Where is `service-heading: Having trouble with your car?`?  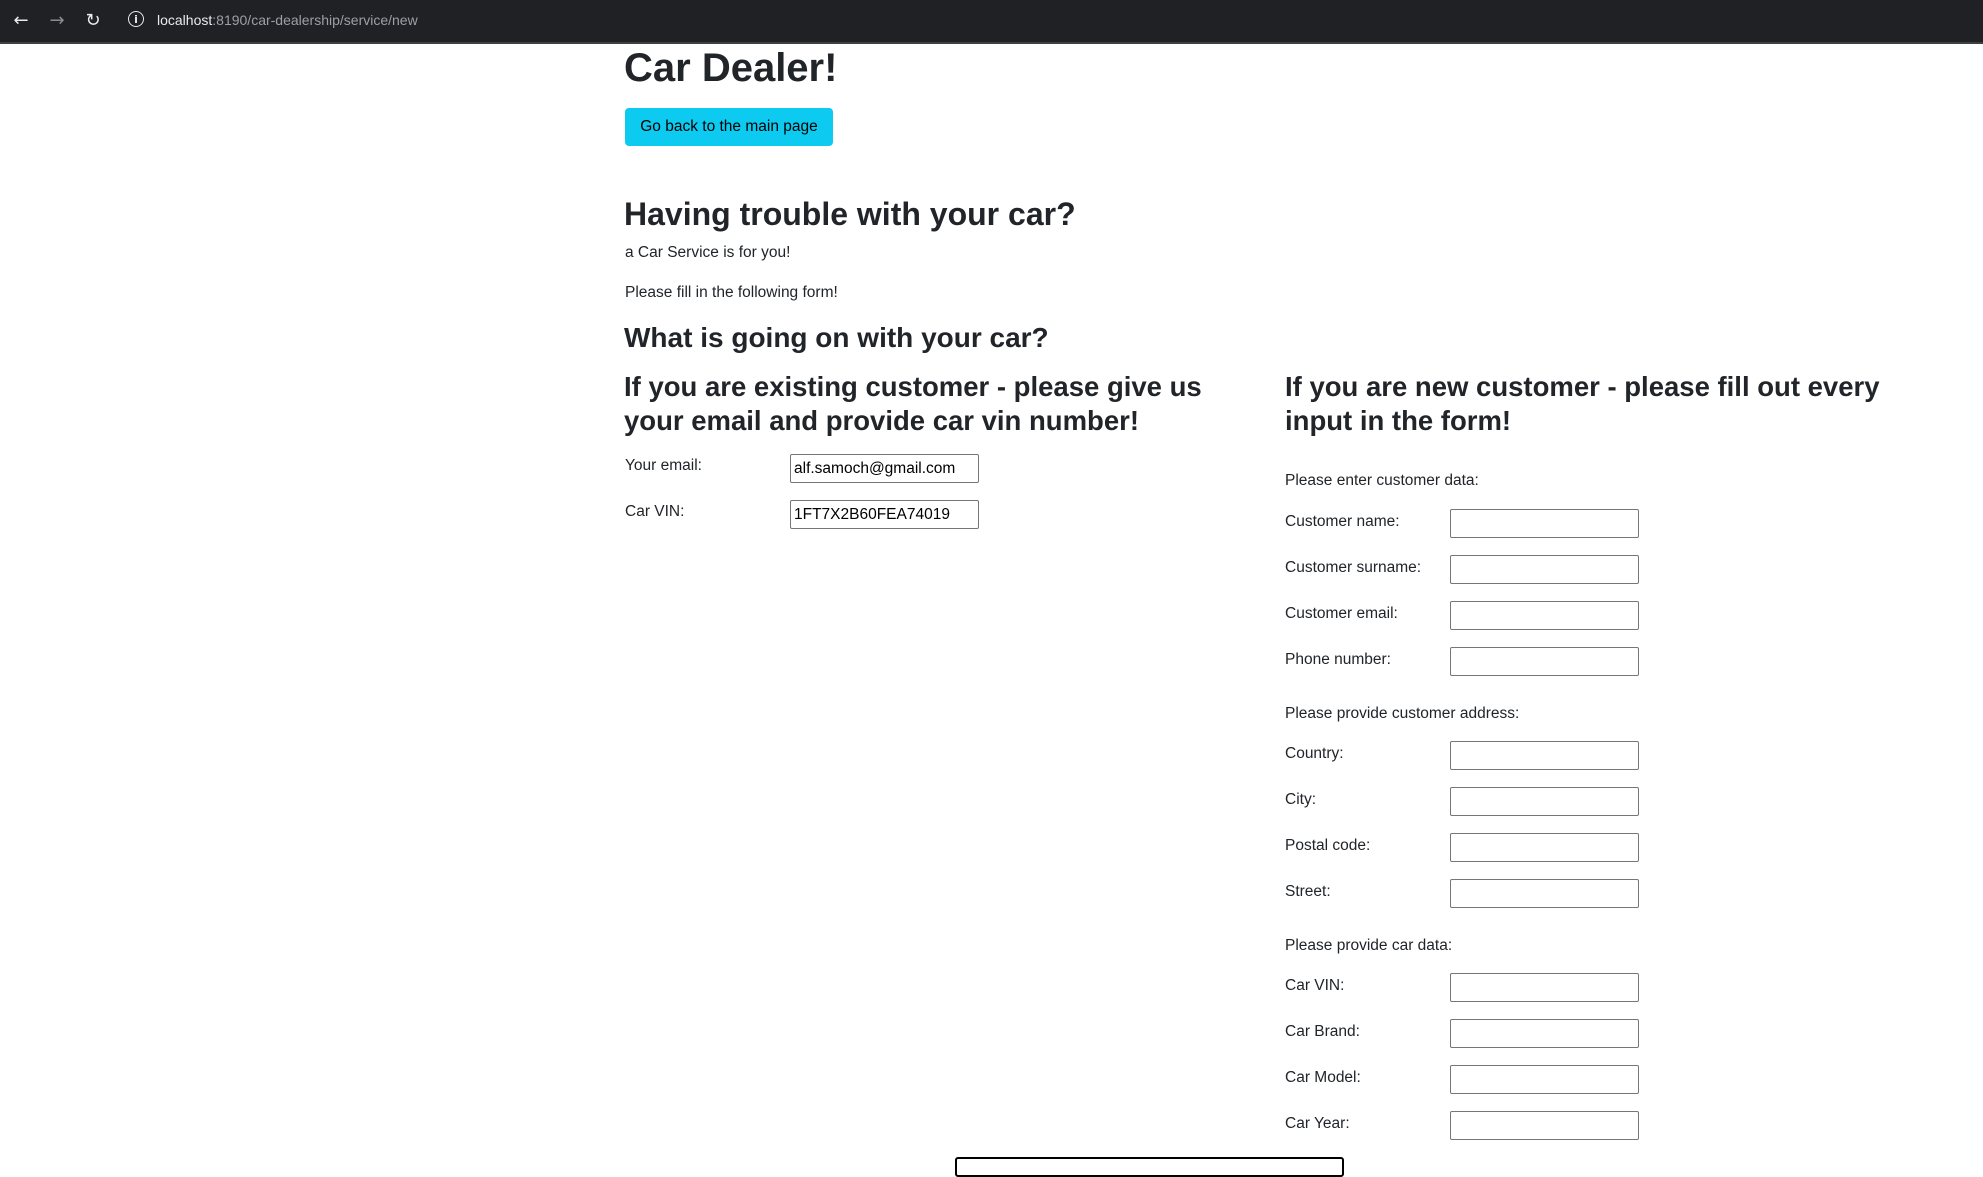
service-heading: Having trouble with your car? is located at coordinates (850, 214).